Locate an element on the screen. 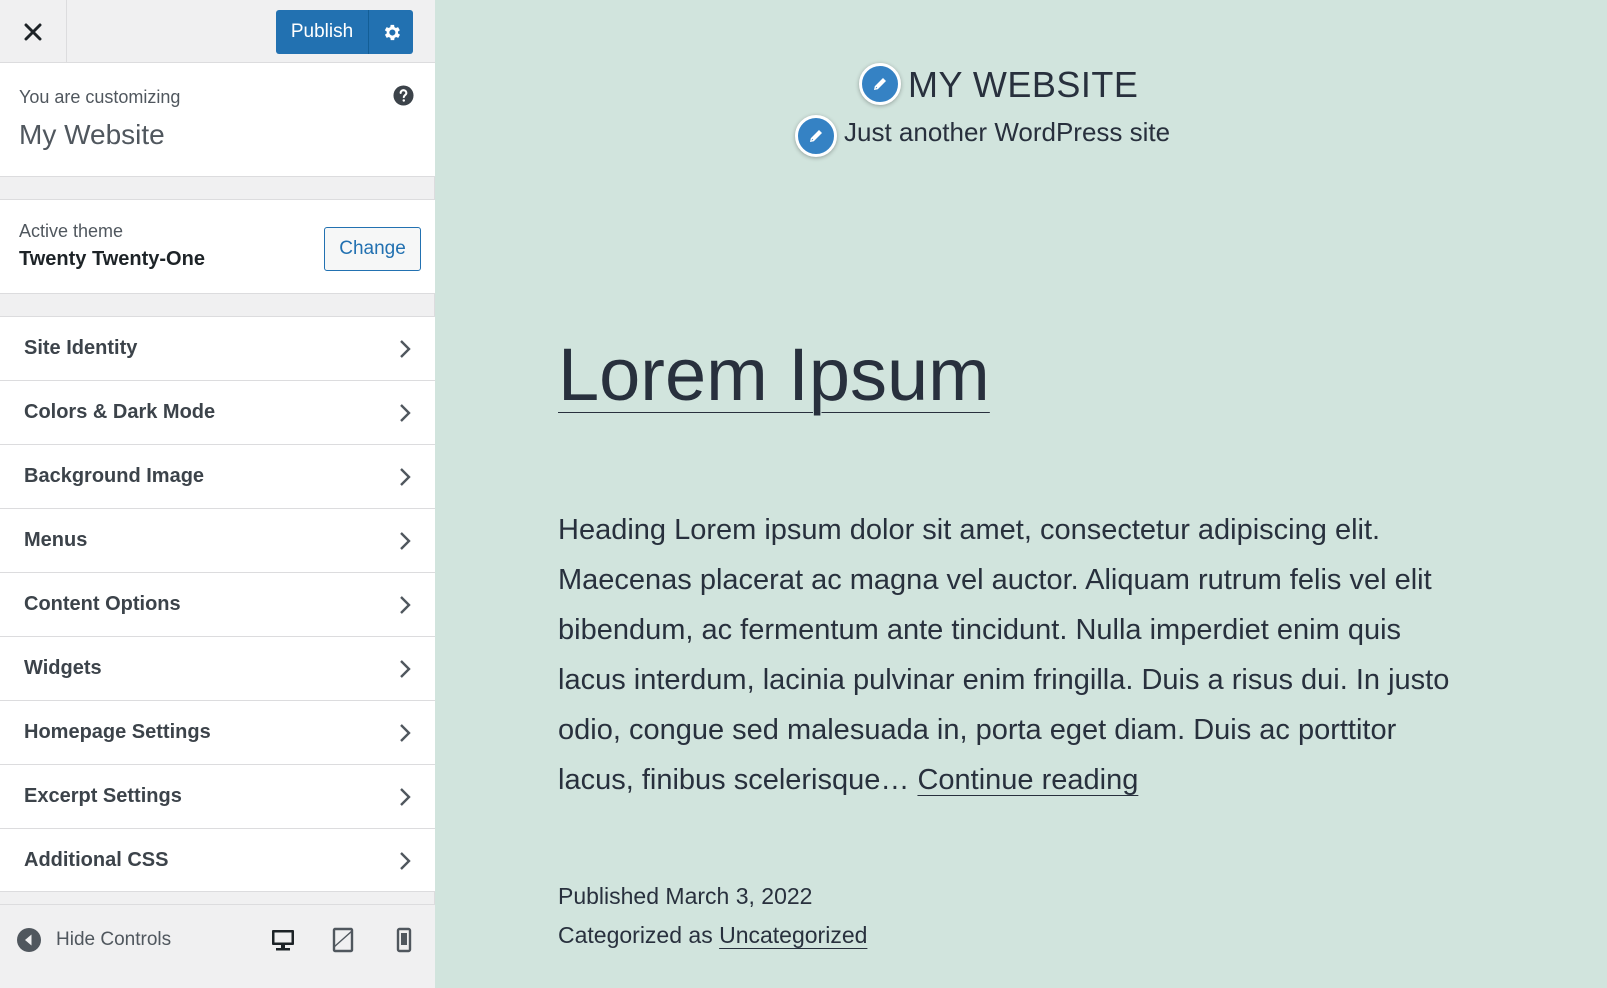 The image size is (1607, 988). close-icon is located at coordinates (33, 31).